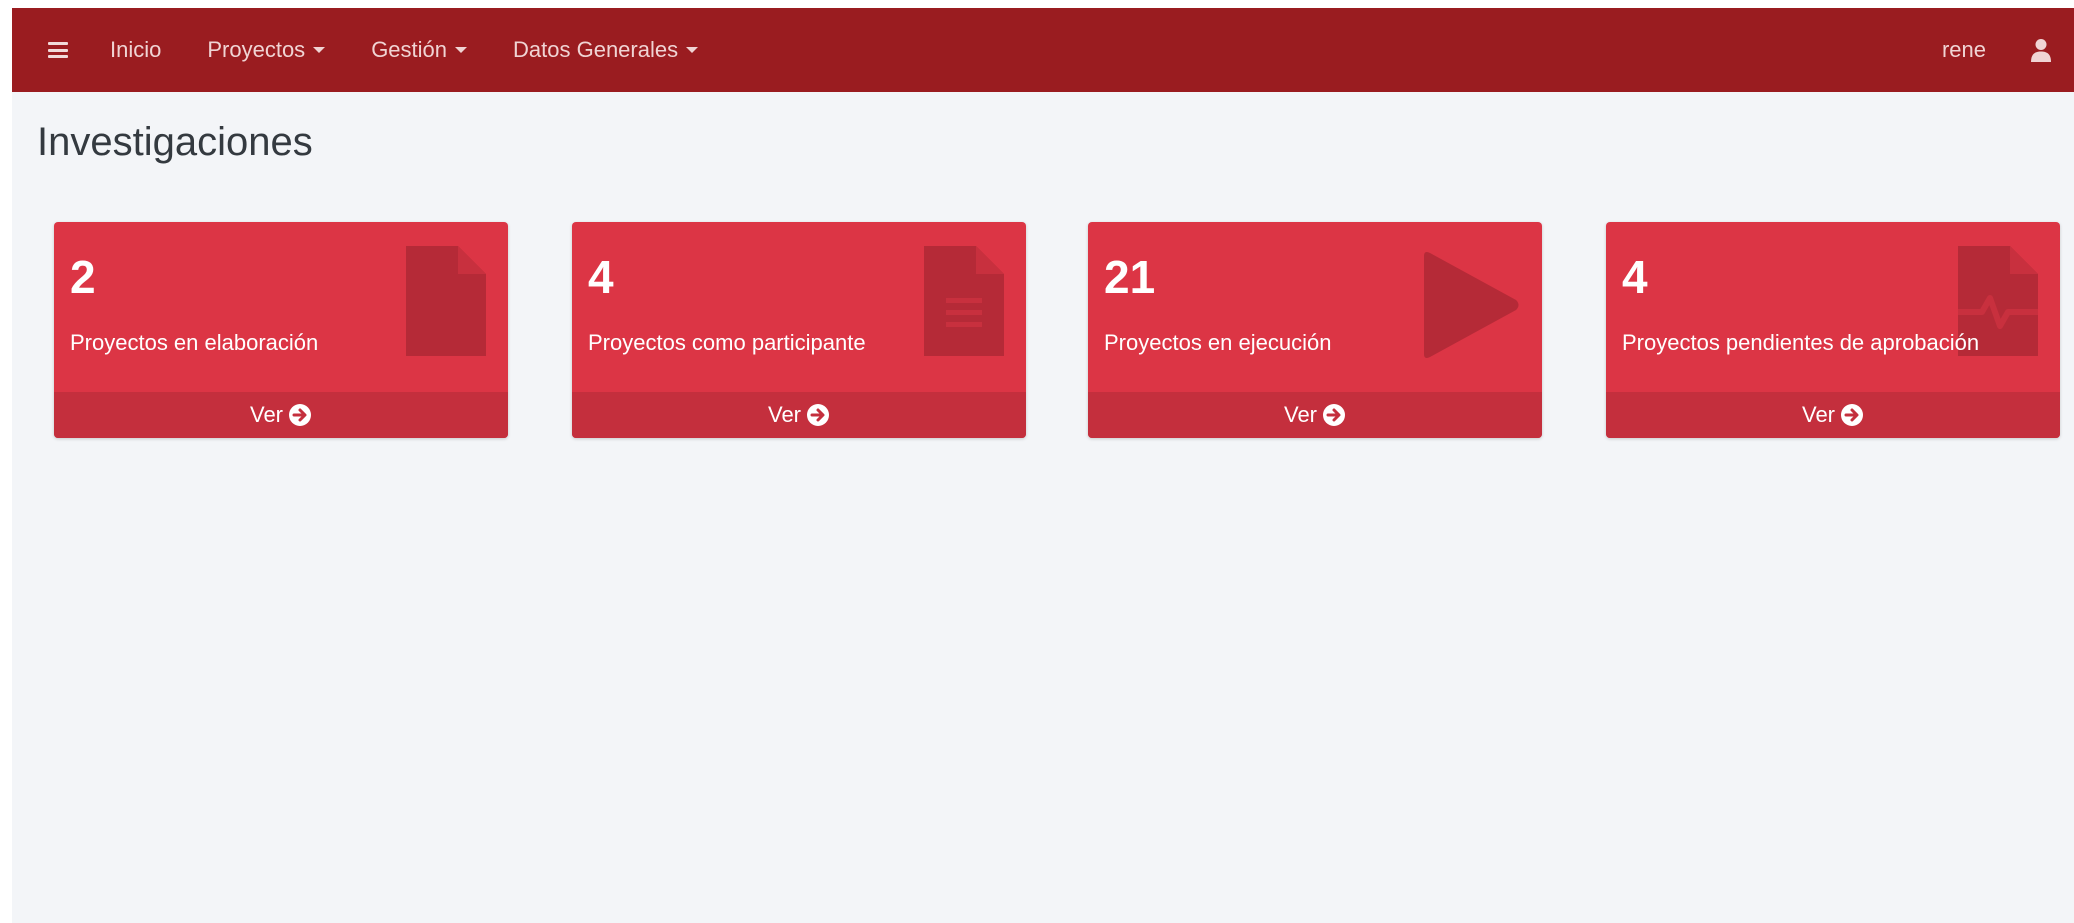 The image size is (2074, 923). Describe the element at coordinates (446, 303) in the screenshot. I see `file-icon` at that location.